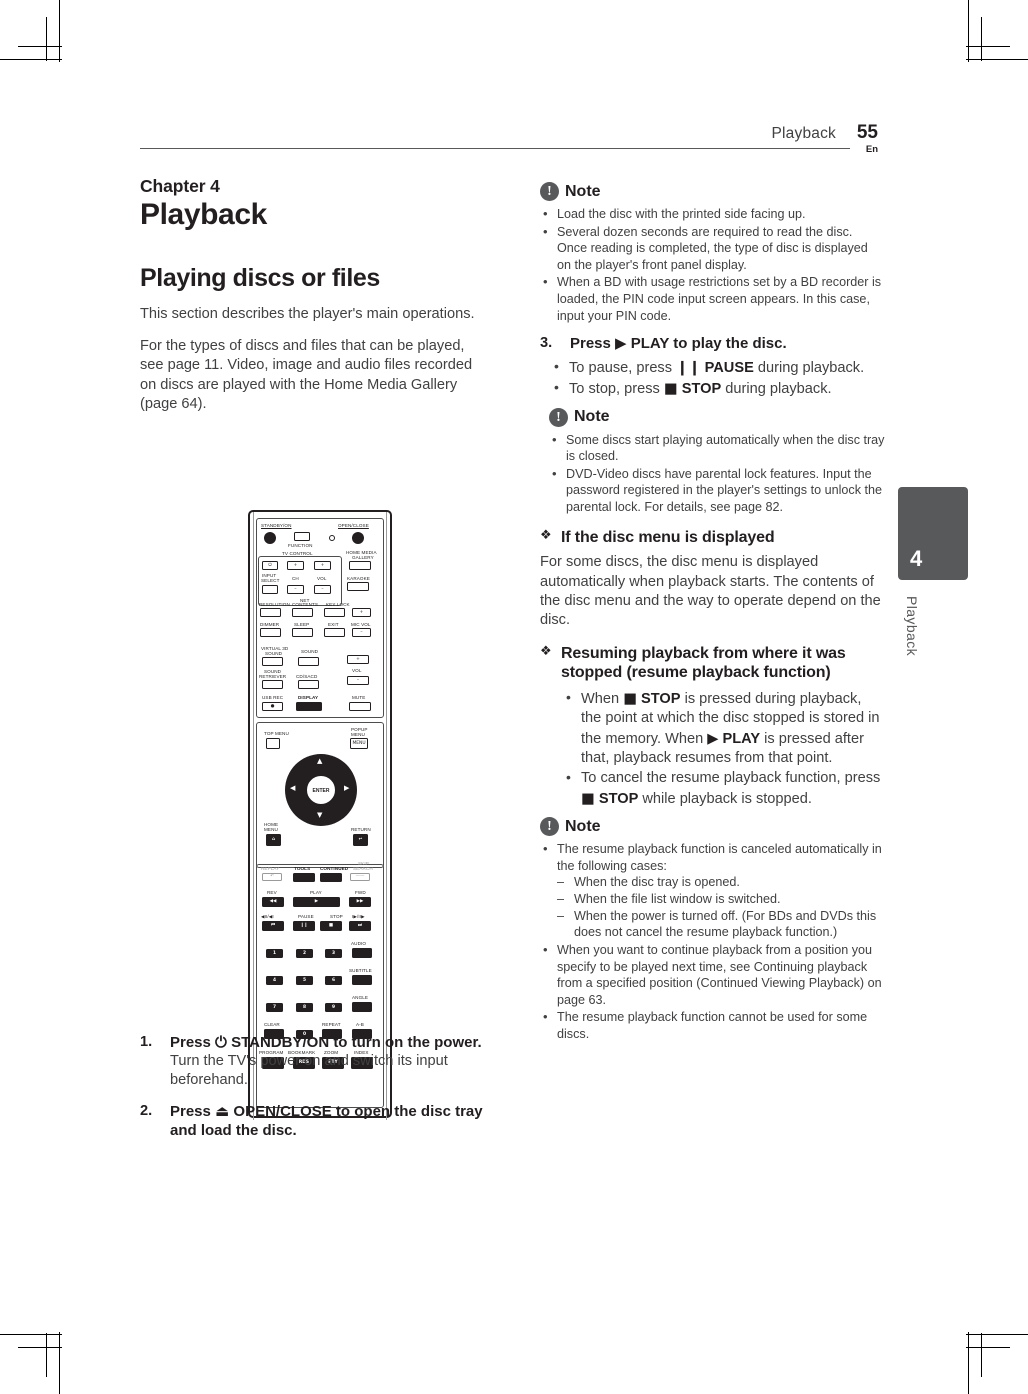 This screenshot has width=1028, height=1394. What do you see at coordinates (46, 1355) in the screenshot?
I see `crop-mark-bottom-left-inner-v` at bounding box center [46, 1355].